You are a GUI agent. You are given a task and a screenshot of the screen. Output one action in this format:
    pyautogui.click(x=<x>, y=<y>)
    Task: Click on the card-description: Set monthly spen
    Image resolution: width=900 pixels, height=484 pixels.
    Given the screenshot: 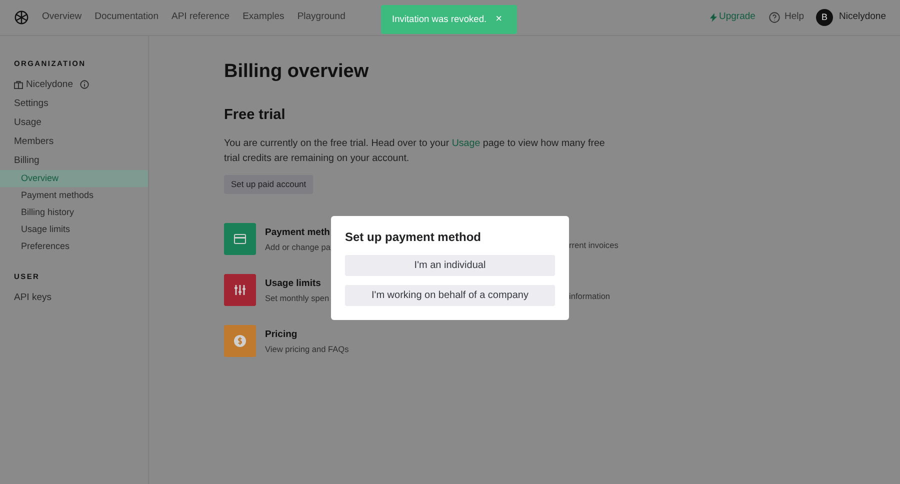 What is the action you would take?
    pyautogui.click(x=297, y=298)
    